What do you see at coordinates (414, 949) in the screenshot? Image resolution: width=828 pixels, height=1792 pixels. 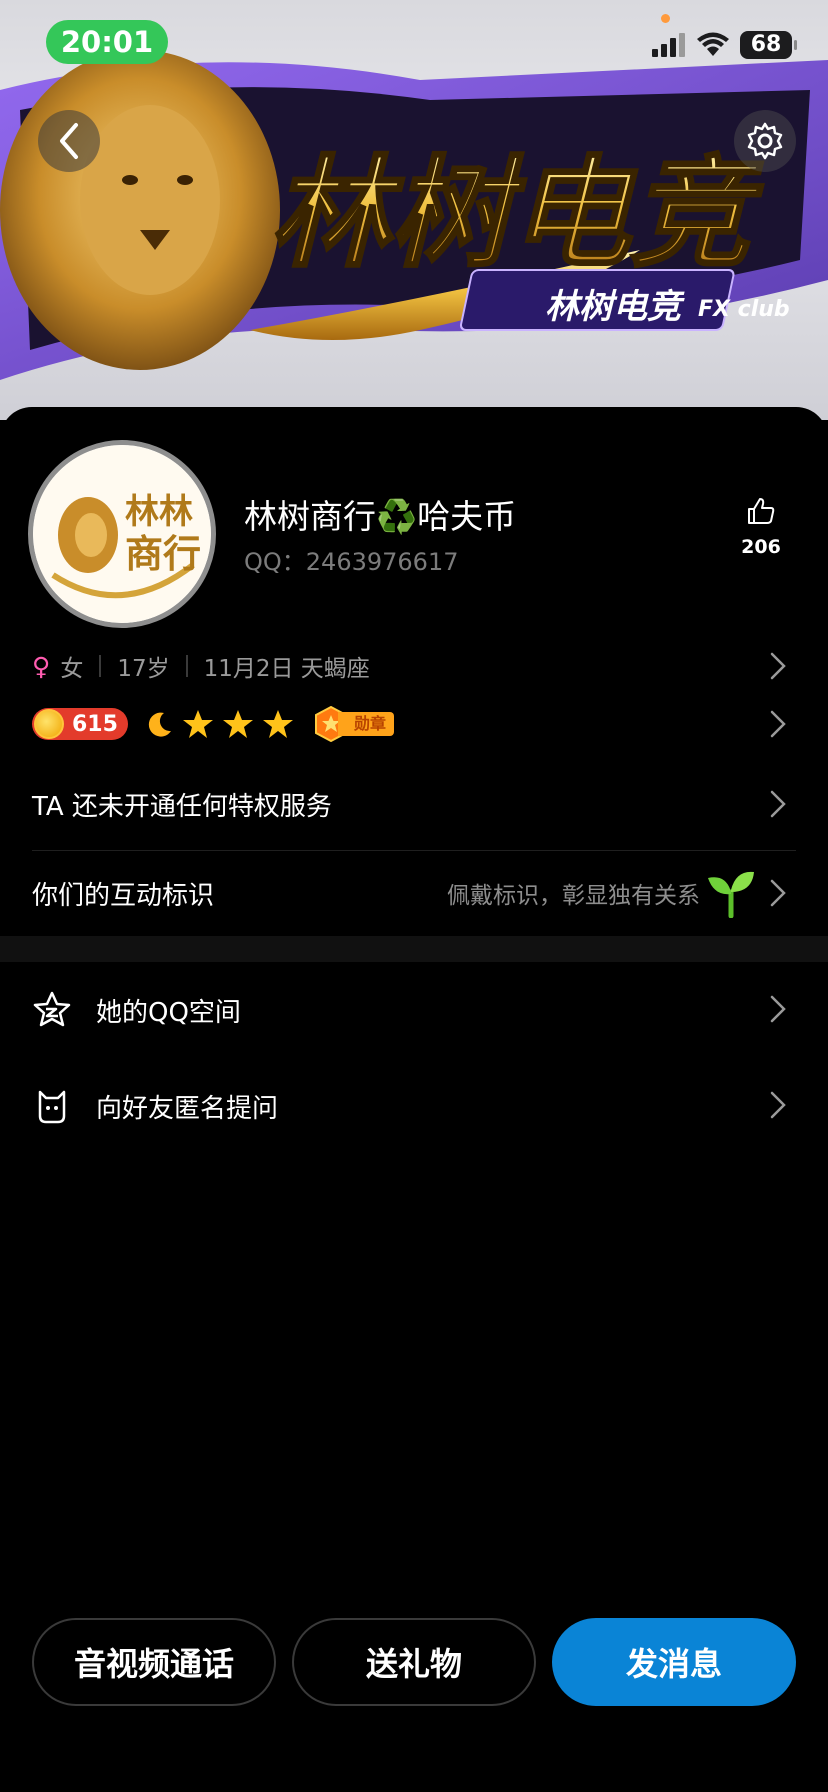 I see `section-separator` at bounding box center [414, 949].